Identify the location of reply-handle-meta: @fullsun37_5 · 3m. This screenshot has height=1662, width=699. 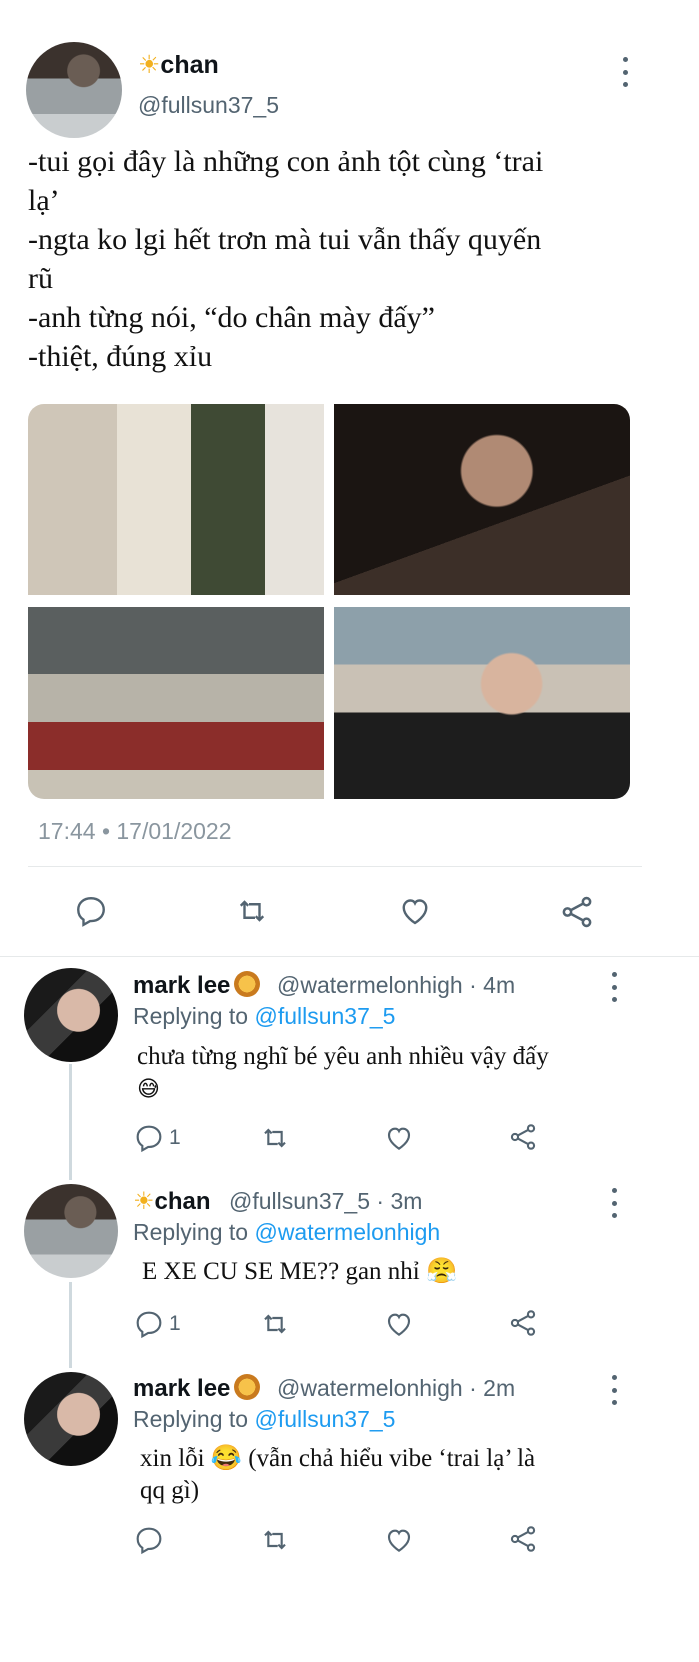
(325, 1201).